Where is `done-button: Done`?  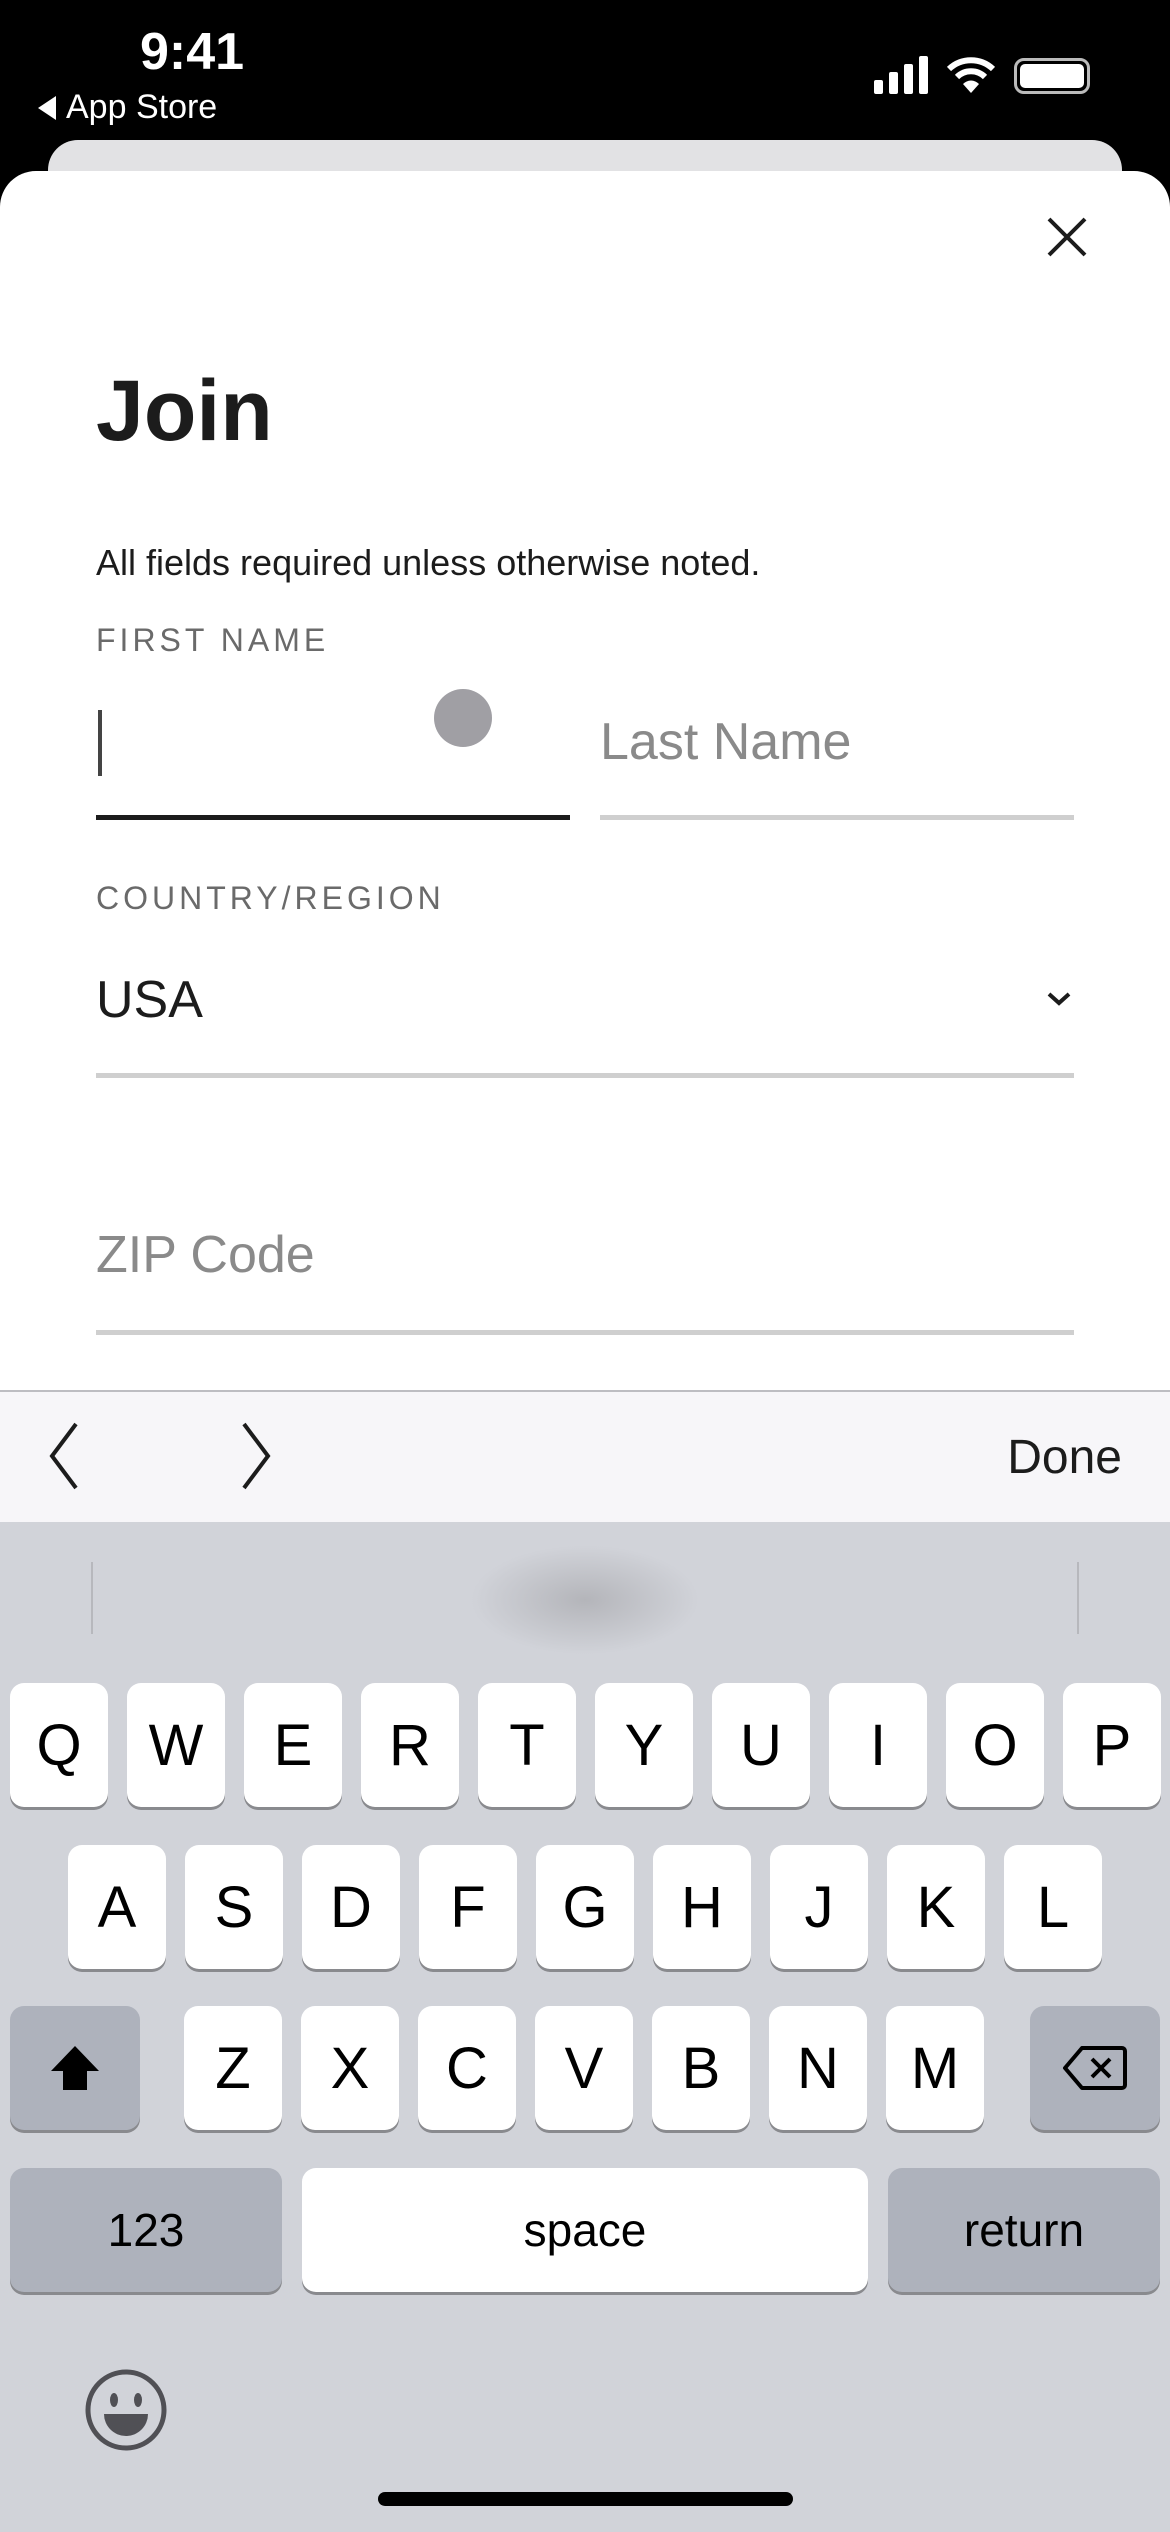 done-button: Done is located at coordinates (1064, 1457).